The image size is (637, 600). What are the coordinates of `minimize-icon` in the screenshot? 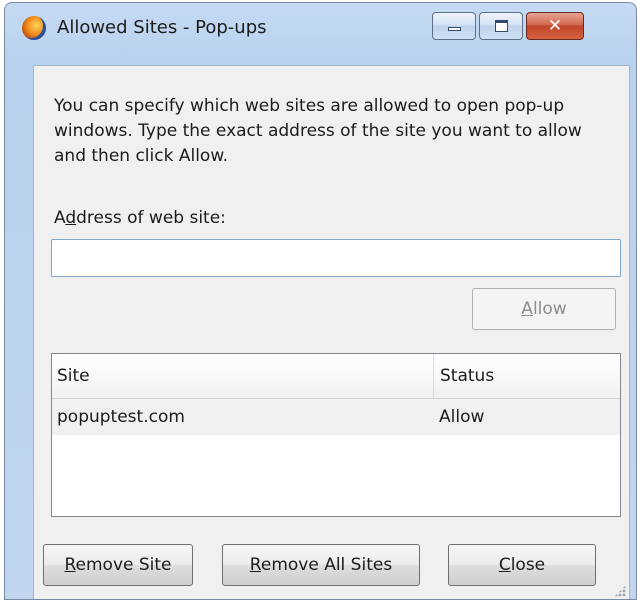 It's located at (454, 29).